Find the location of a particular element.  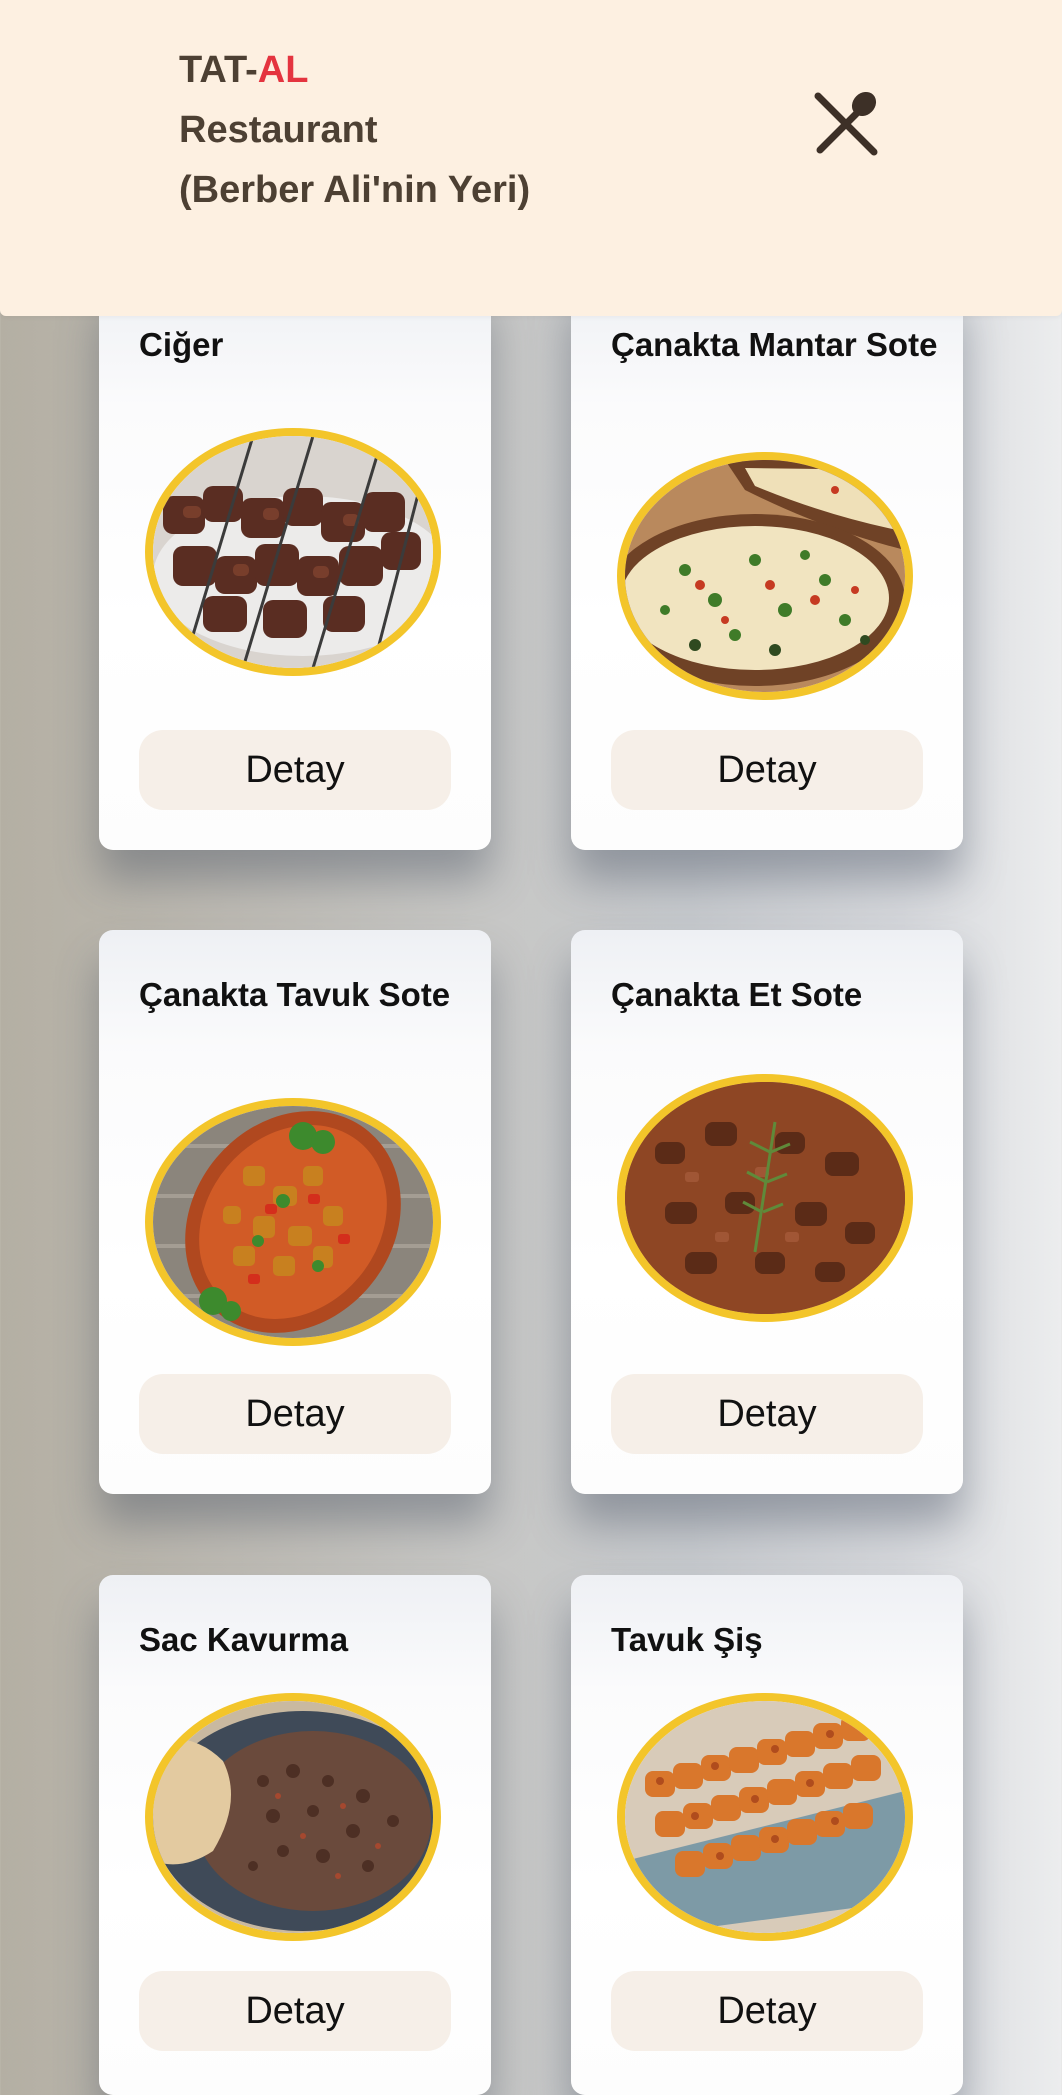

dish-name: Sac Kavurma is located at coordinates (244, 1639).